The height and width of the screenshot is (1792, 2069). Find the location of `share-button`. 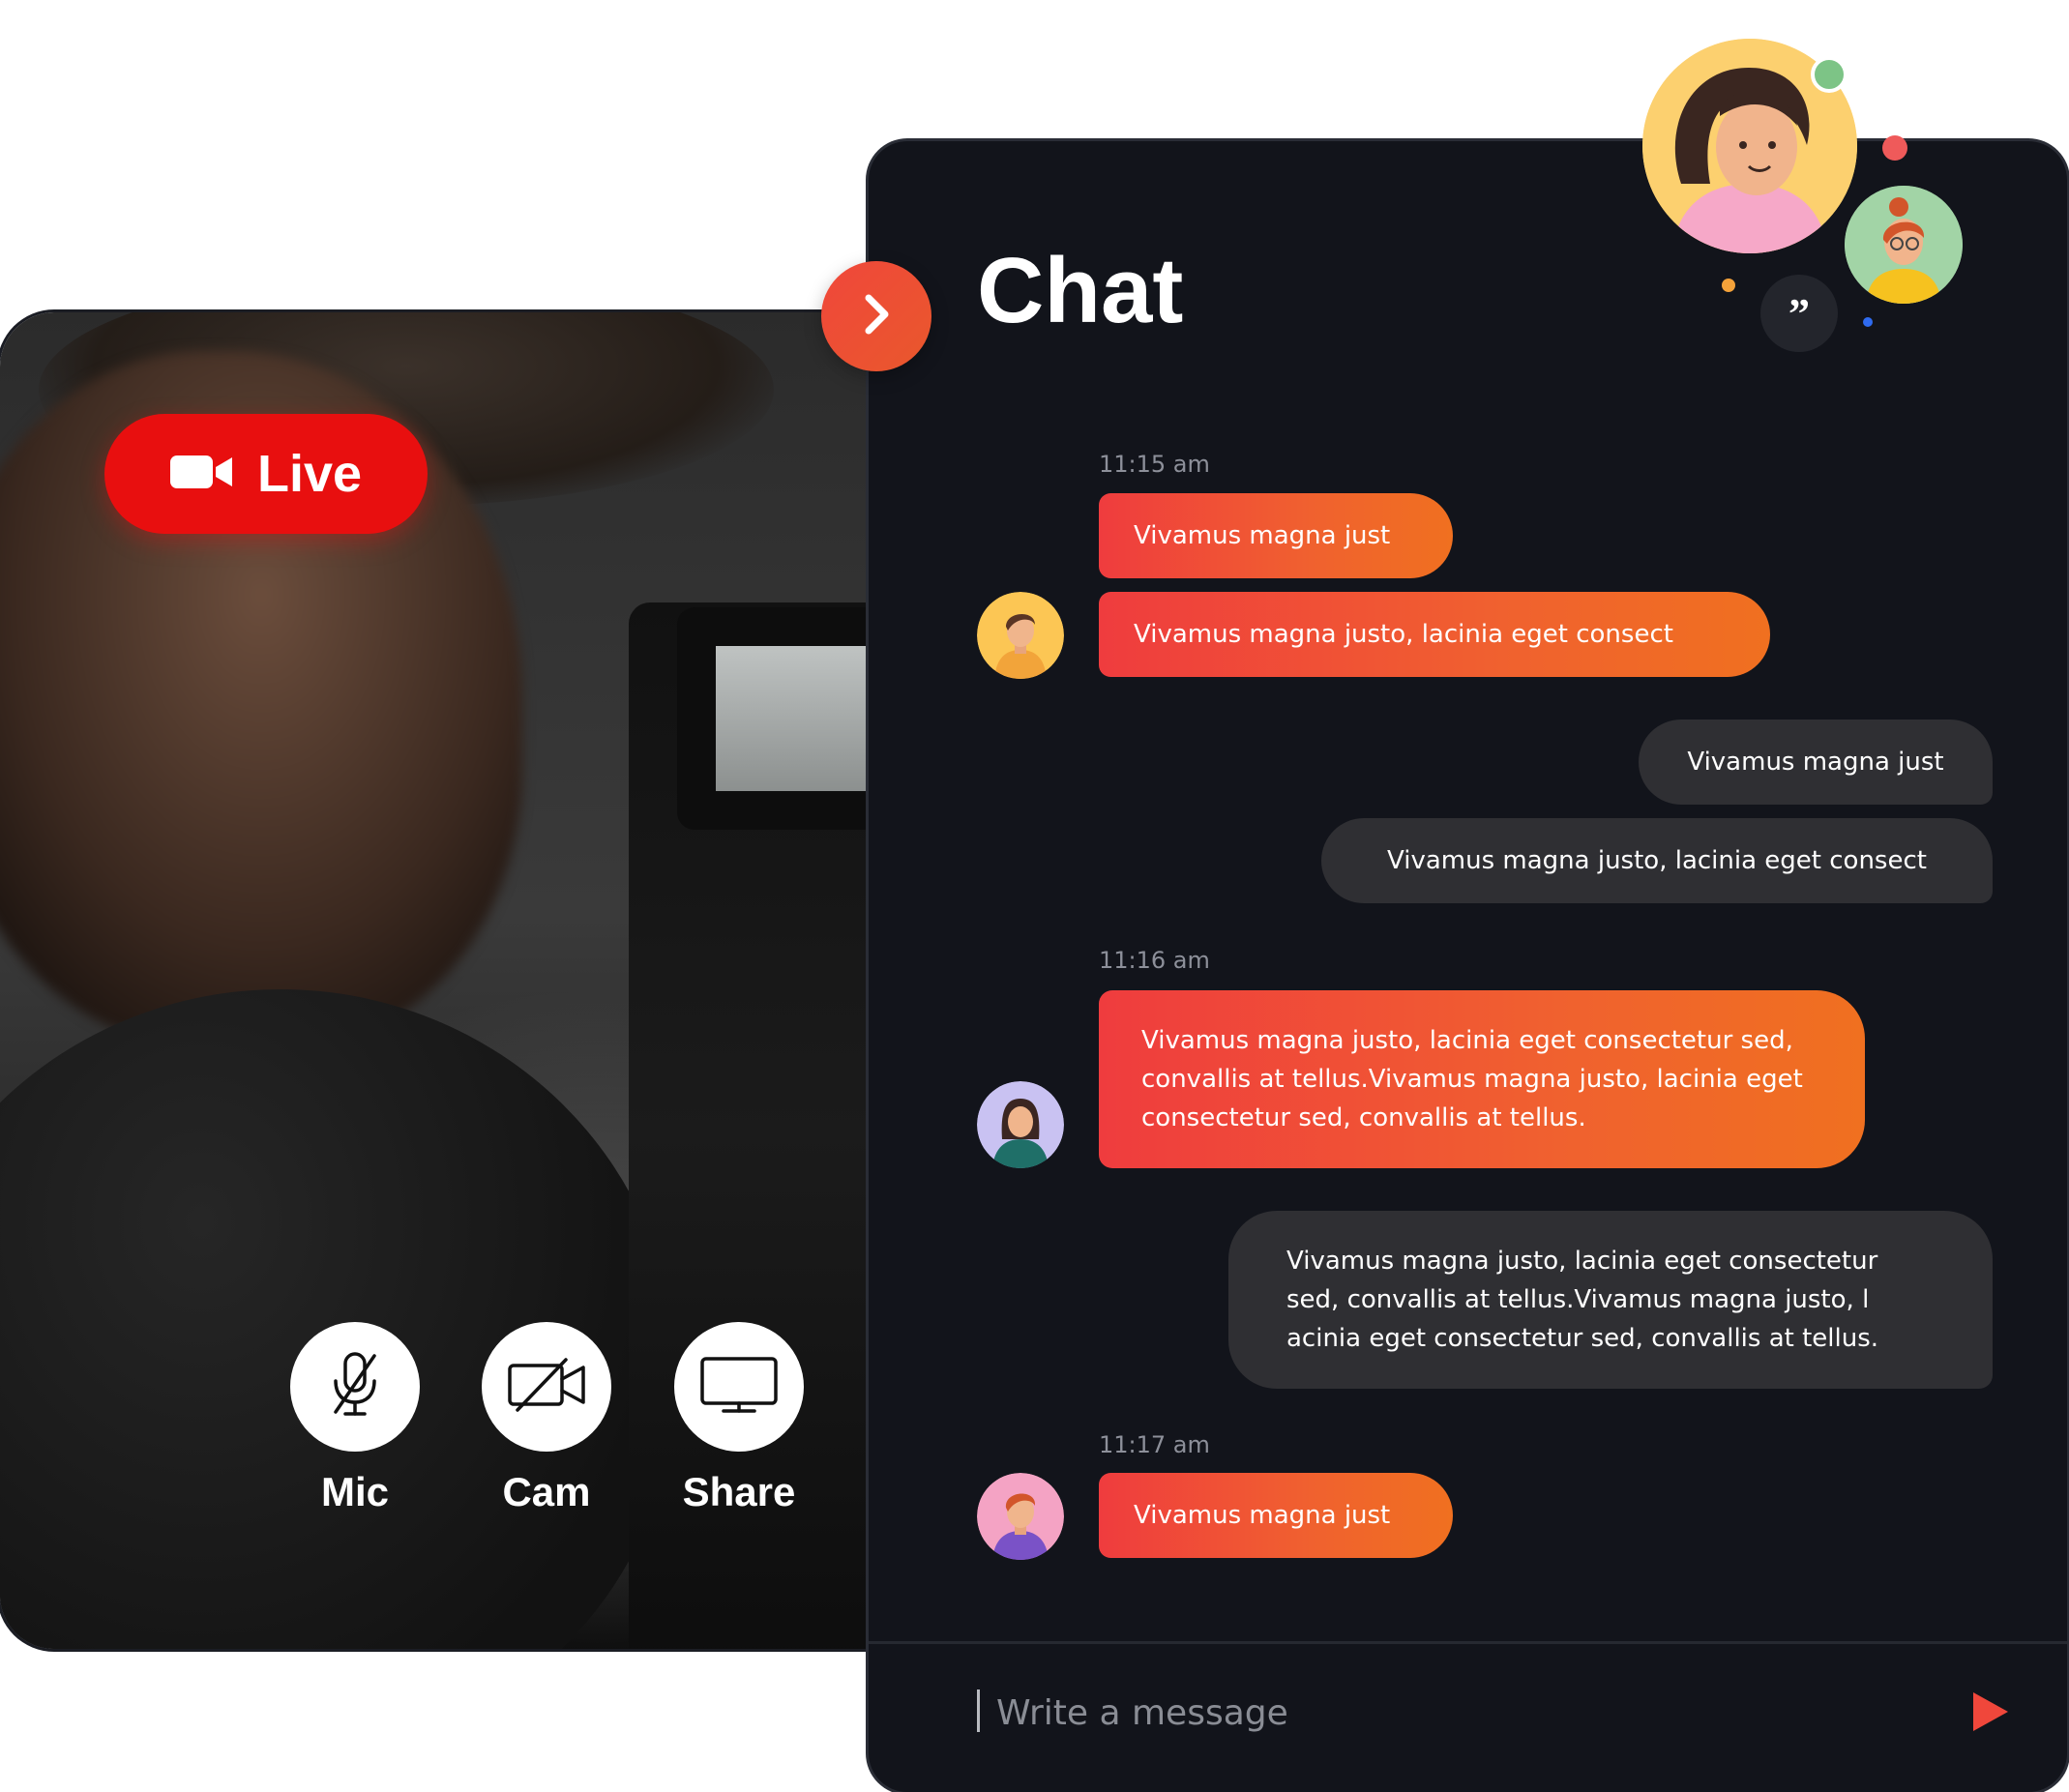

share-button is located at coordinates (739, 1387).